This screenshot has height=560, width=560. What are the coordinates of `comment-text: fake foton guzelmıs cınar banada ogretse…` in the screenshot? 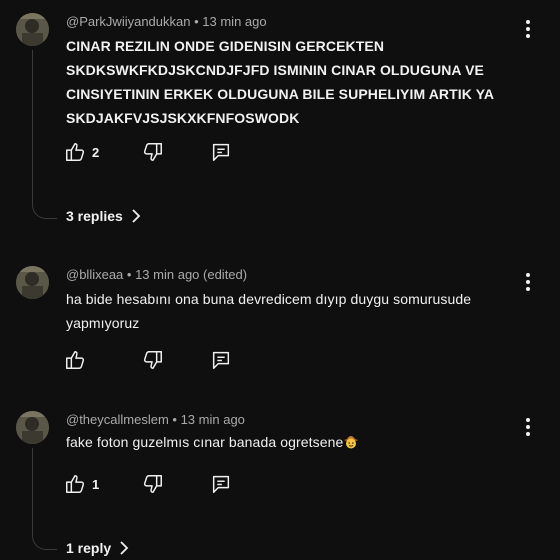 It's located at (205, 442).